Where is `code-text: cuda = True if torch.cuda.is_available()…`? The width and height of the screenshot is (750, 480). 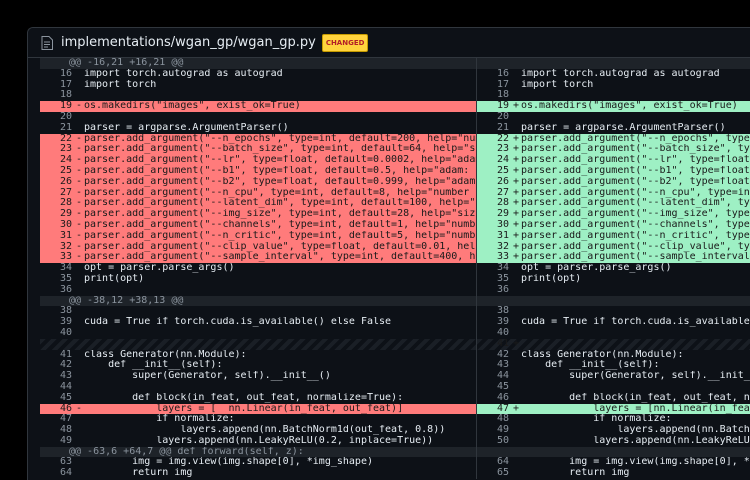 code-text: cuda = True if torch.cuda.is_available()… is located at coordinates (635, 322).